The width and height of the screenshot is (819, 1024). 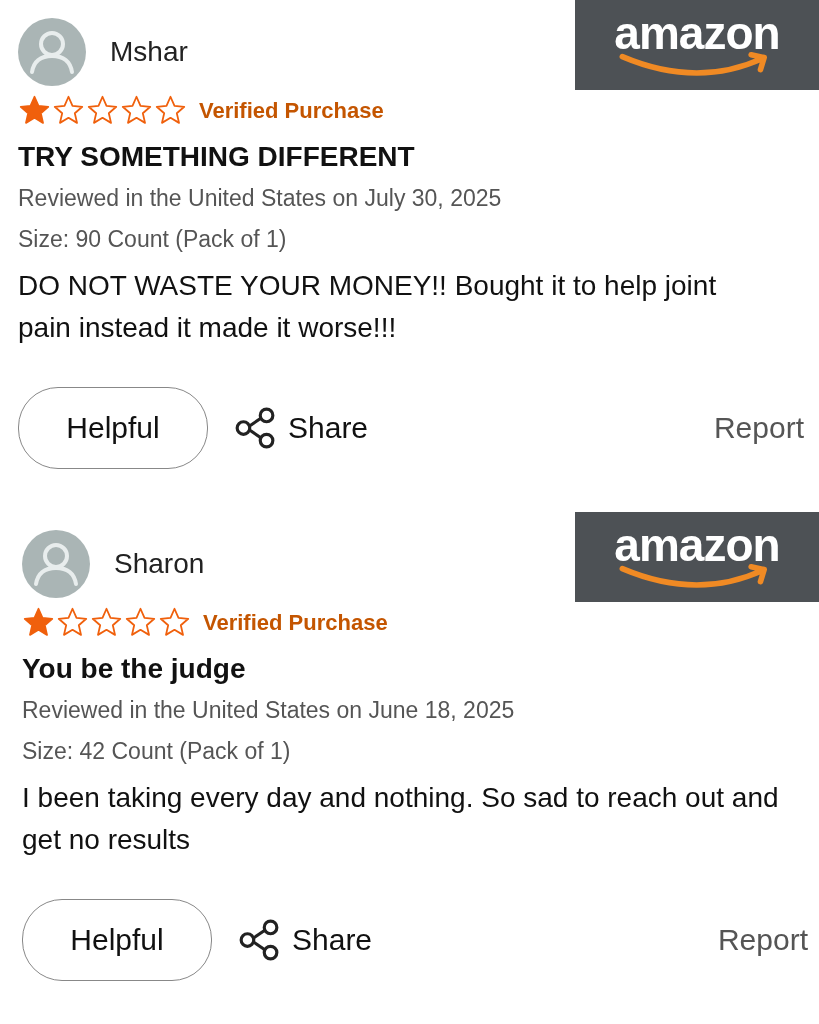 What do you see at coordinates (401, 819) in the screenshot?
I see `review-body: I been taking every day and nothing. So sad to reach out and get no results` at bounding box center [401, 819].